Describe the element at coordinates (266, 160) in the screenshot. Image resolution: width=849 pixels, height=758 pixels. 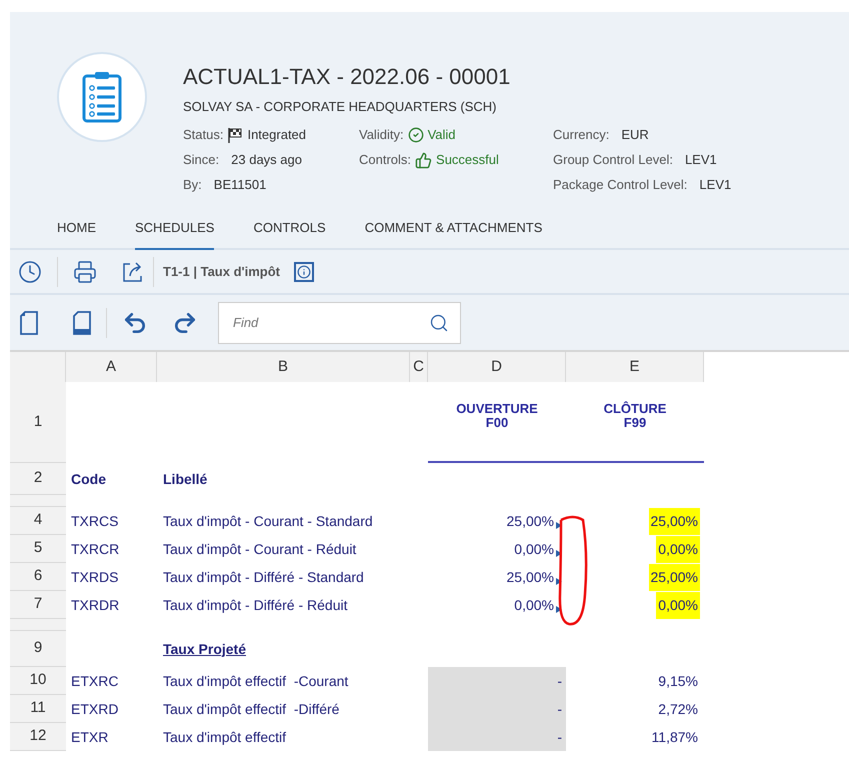
I see `field-value: 23 days ago` at that location.